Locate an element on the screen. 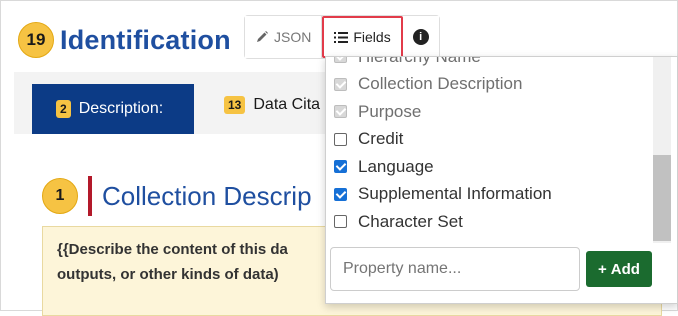 The height and width of the screenshot is (316, 678). section-title: Collection Descrip is located at coordinates (207, 195).